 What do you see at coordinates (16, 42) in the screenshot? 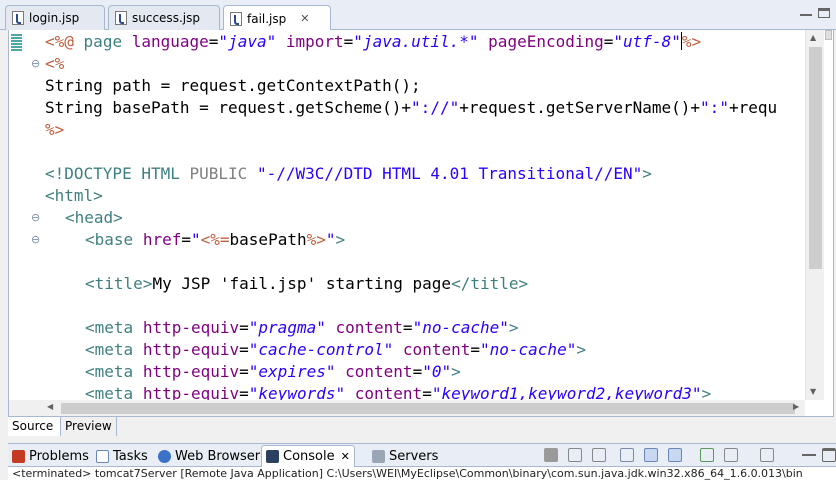
I see `current-line-marker` at bounding box center [16, 42].